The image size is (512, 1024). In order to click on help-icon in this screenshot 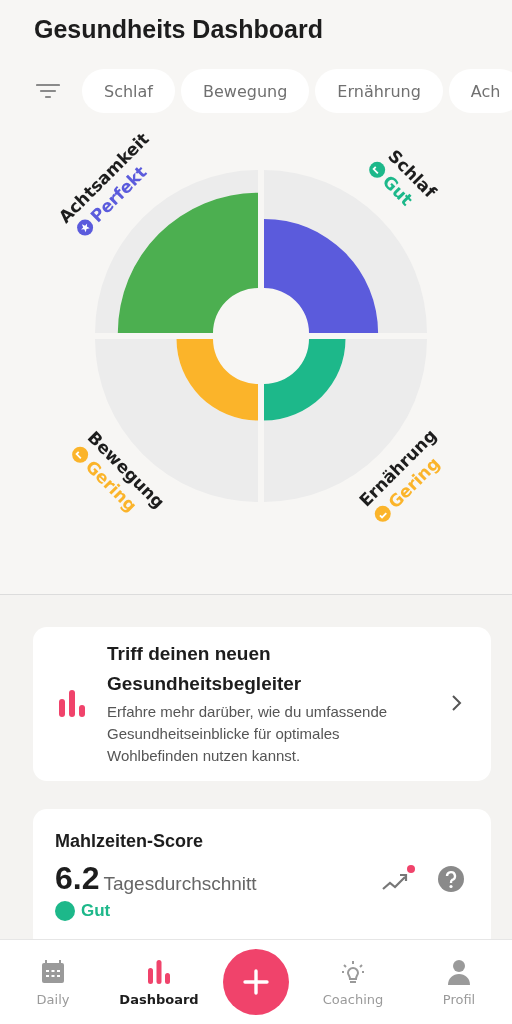, I will do `click(451, 878)`.